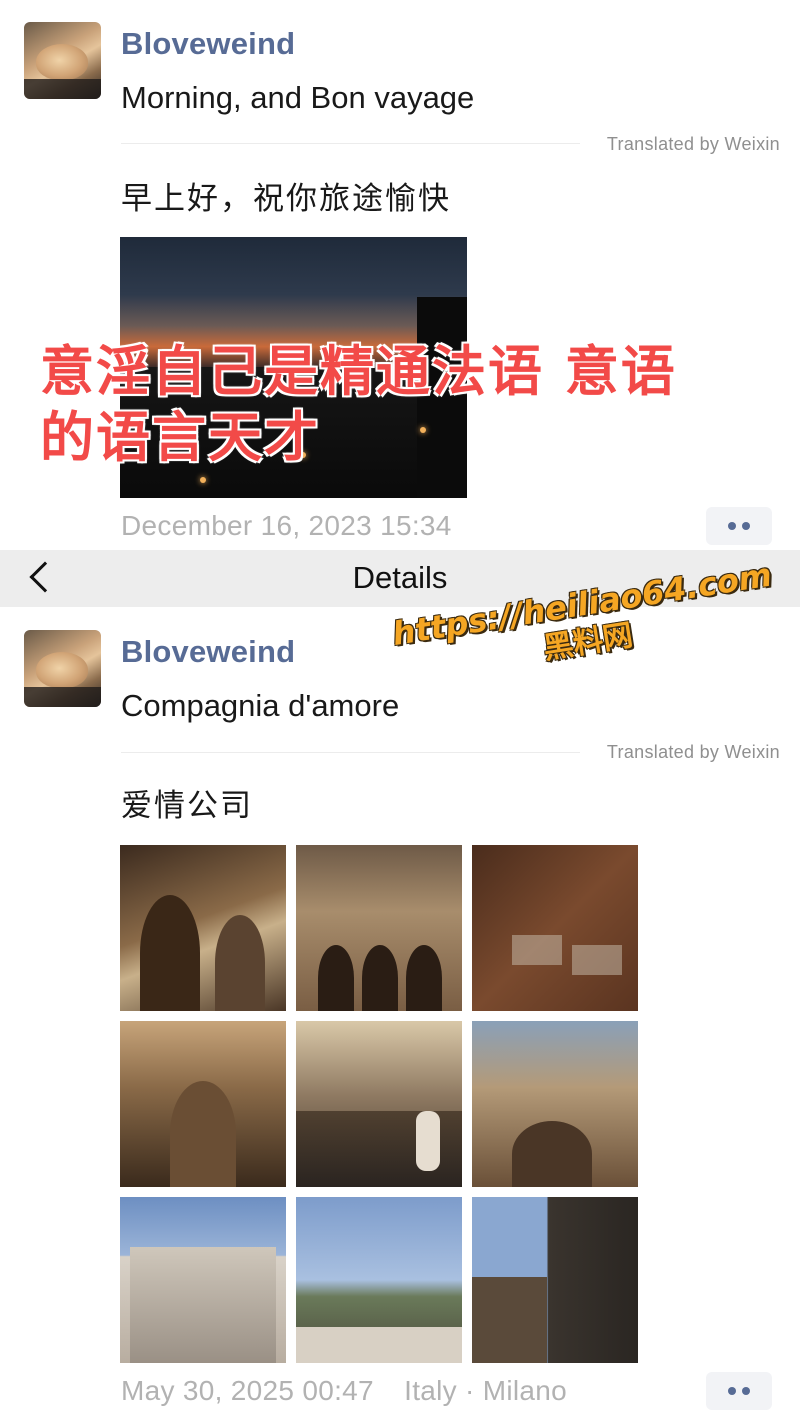 The height and width of the screenshot is (1418, 800). I want to click on photo-arcade, so click(203, 1104).